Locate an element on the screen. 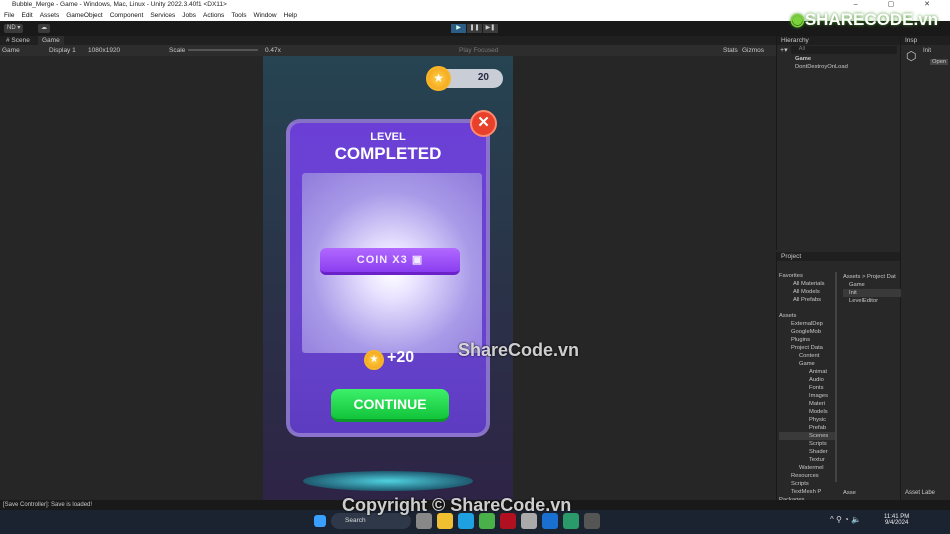 The height and width of the screenshot is (534, 950). folder-item: Resources is located at coordinates (807, 476).